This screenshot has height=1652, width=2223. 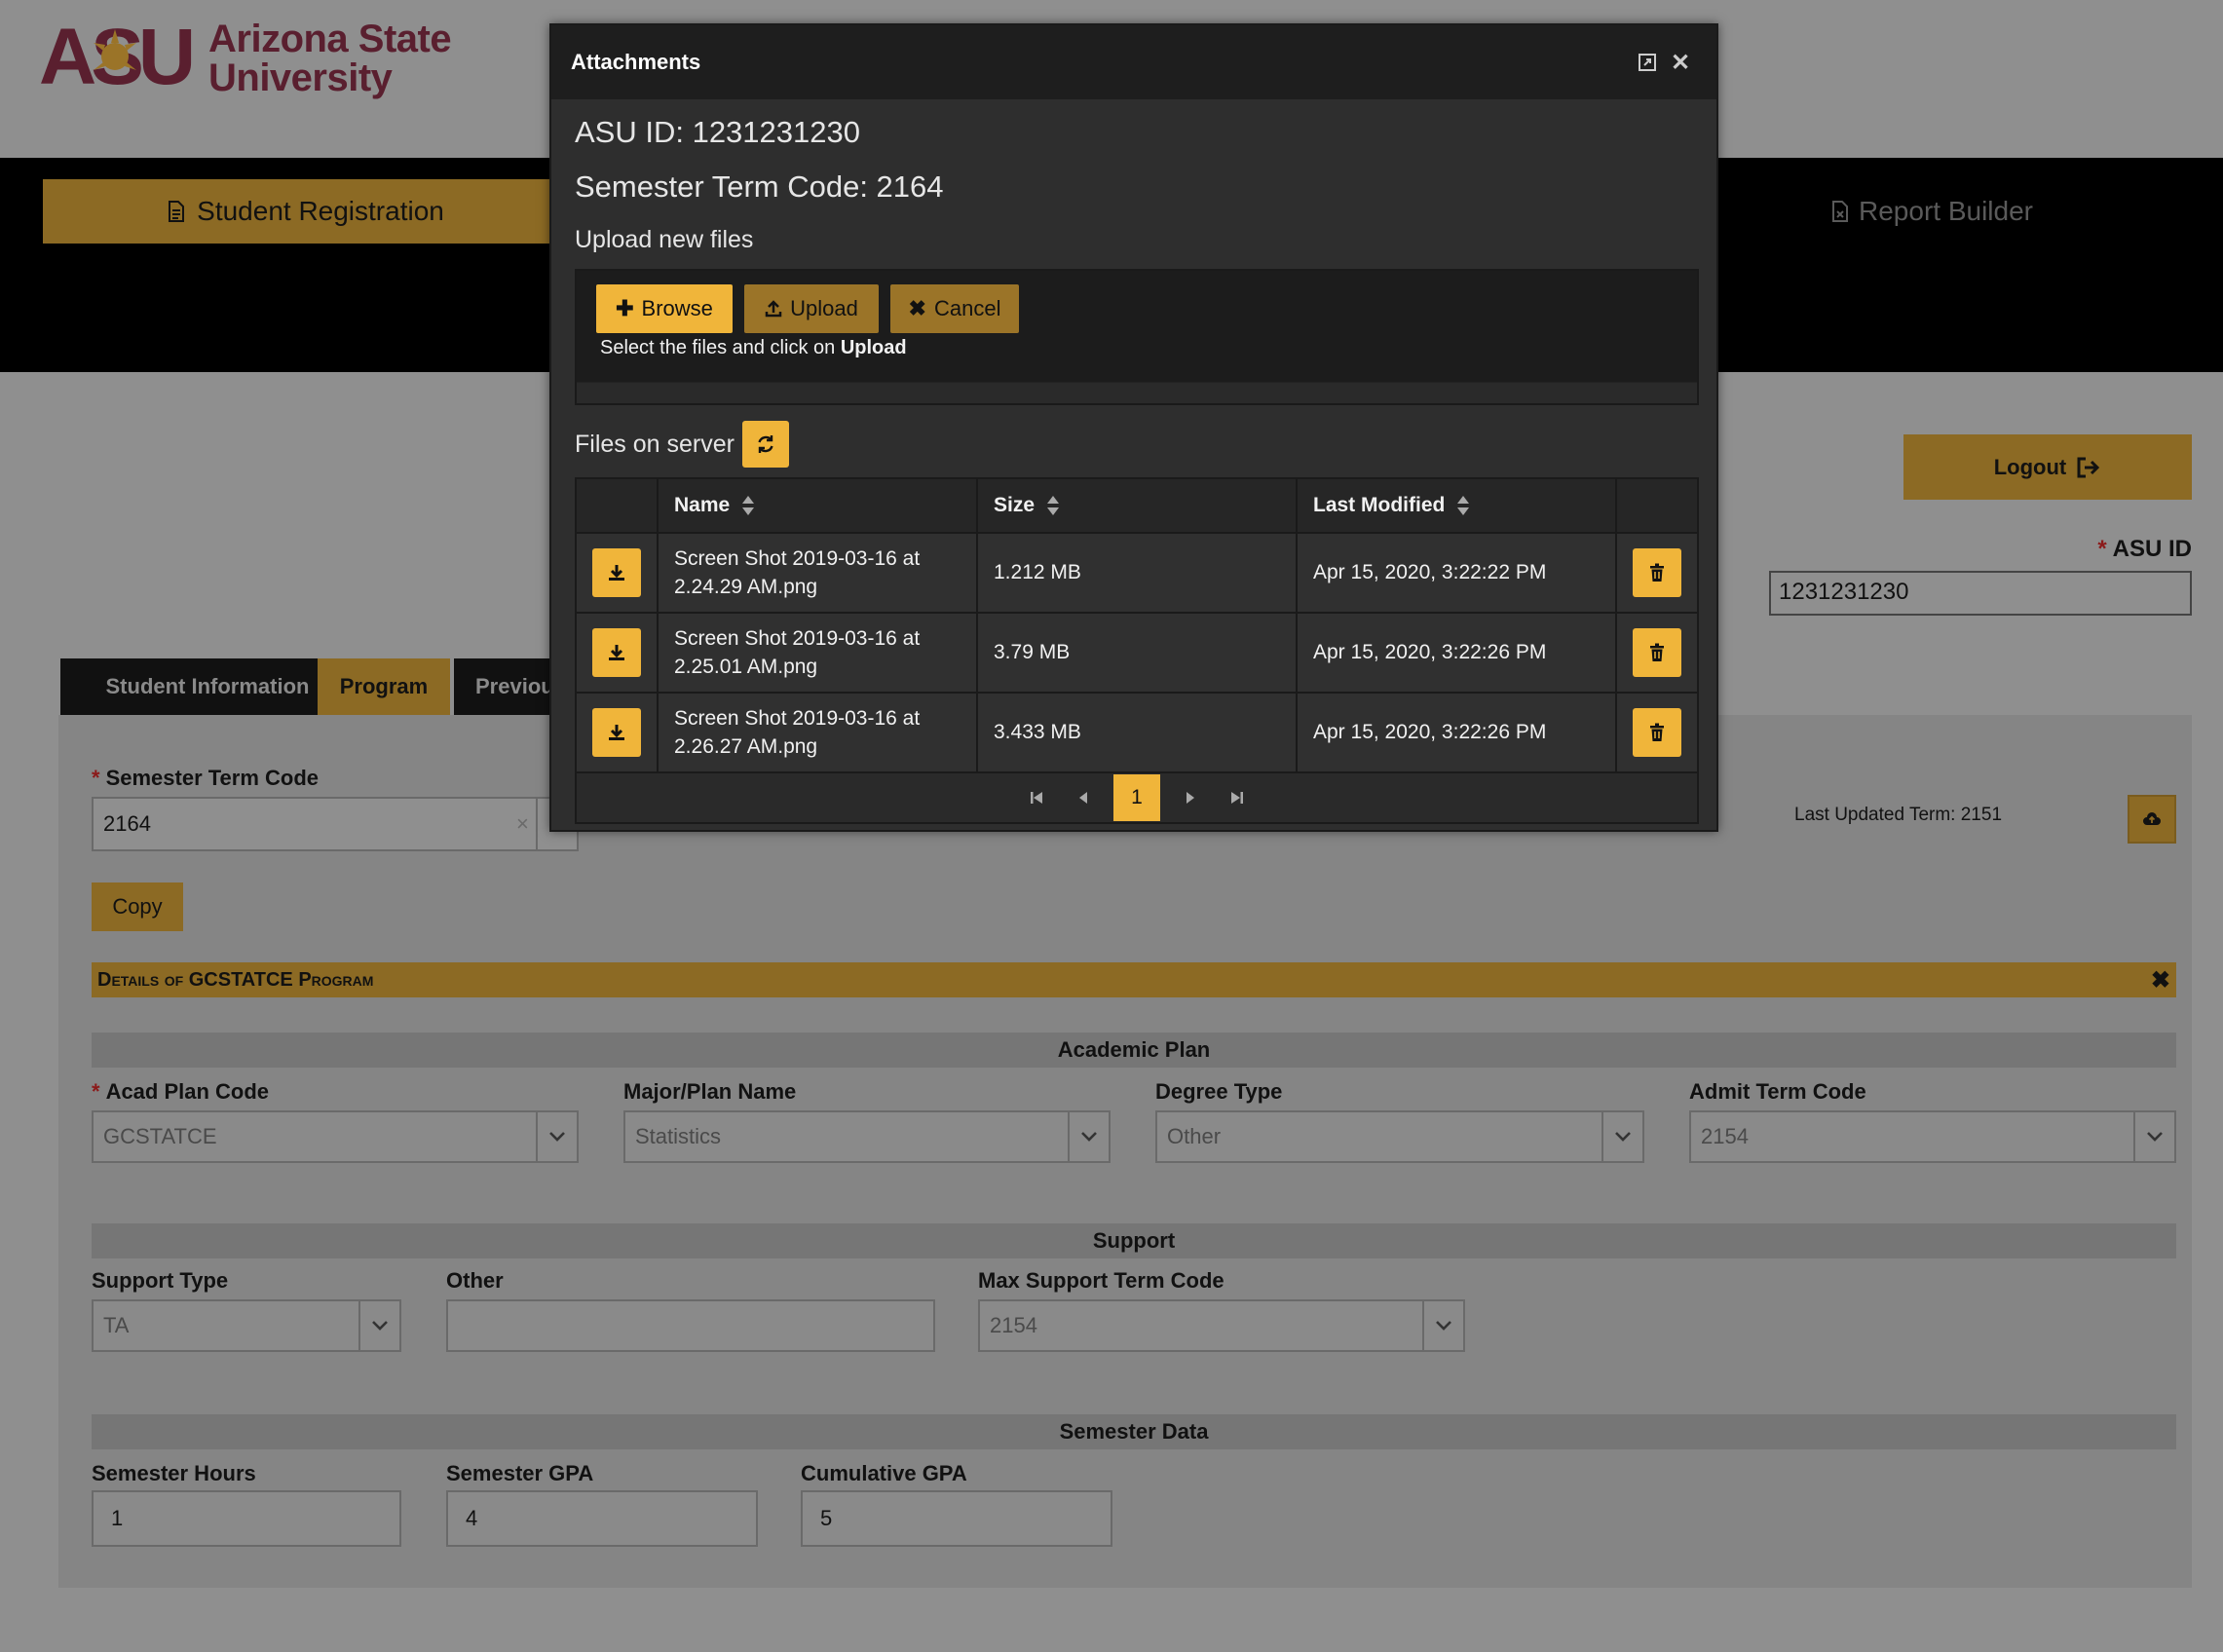 I want to click on semester-hours-input: 1, so click(x=246, y=1518).